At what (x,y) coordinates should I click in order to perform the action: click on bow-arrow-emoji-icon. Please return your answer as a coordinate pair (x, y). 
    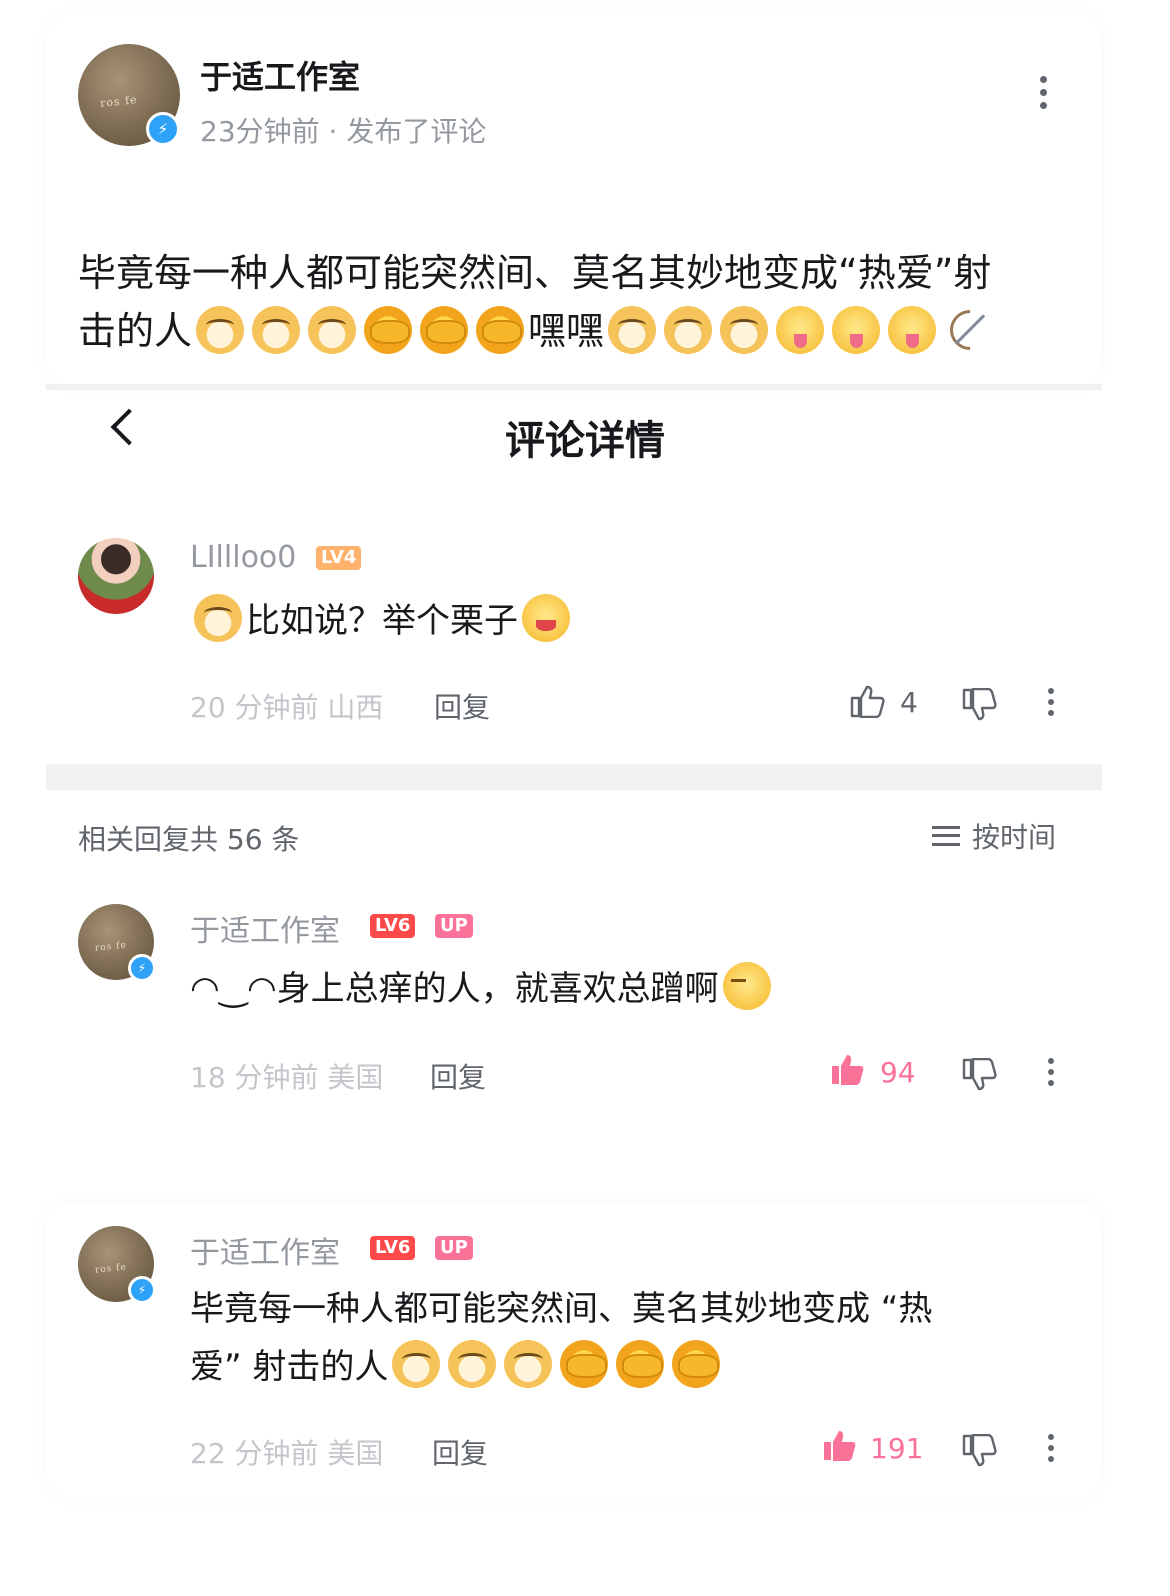
    Looking at the image, I should click on (968, 330).